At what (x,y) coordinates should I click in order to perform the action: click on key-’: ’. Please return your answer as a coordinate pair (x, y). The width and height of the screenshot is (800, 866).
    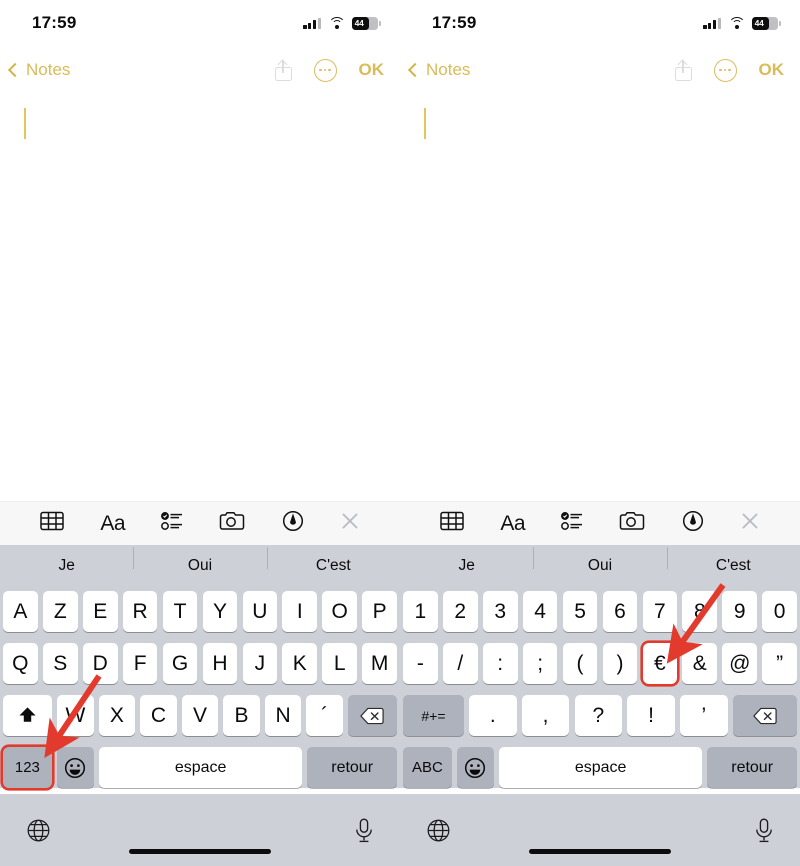
    Looking at the image, I should click on (704, 715).